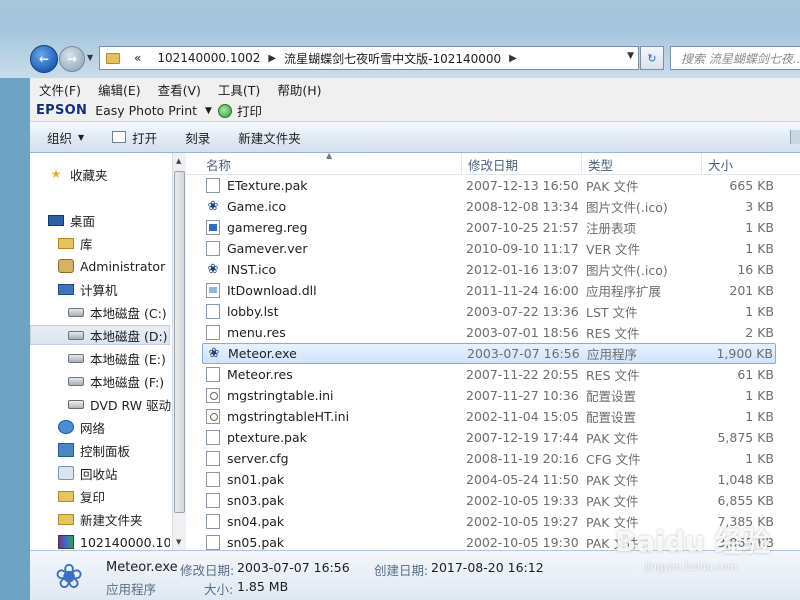  I want to click on table-row: Gamever.ver 2010-09-10 11:17 VER 文件 1 KB, so click(489, 248).